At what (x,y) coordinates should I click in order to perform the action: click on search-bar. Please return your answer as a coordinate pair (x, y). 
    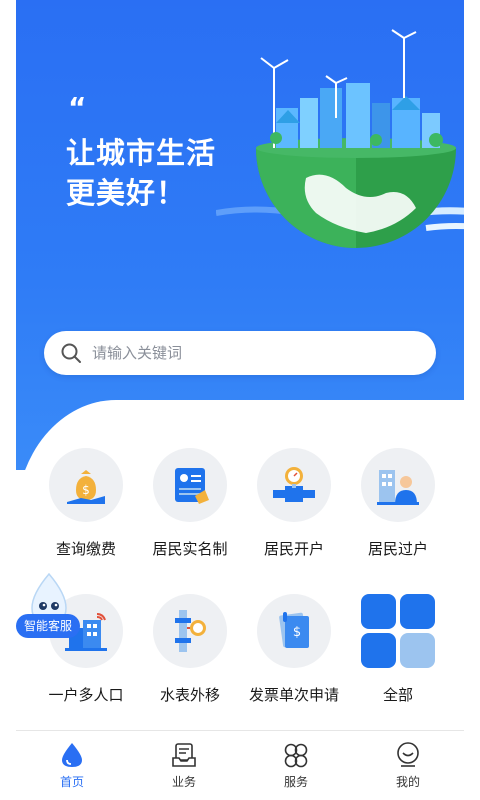
    Looking at the image, I should click on (240, 353).